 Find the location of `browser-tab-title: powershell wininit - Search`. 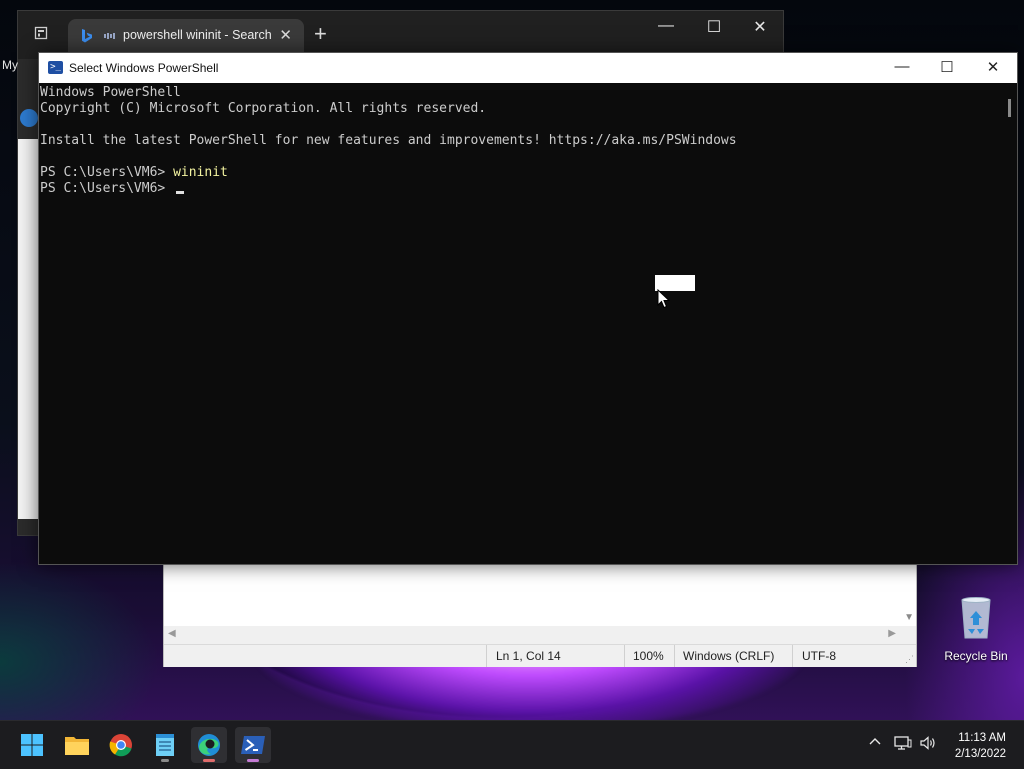

browser-tab-title: powershell wininit - Search is located at coordinates (197, 35).